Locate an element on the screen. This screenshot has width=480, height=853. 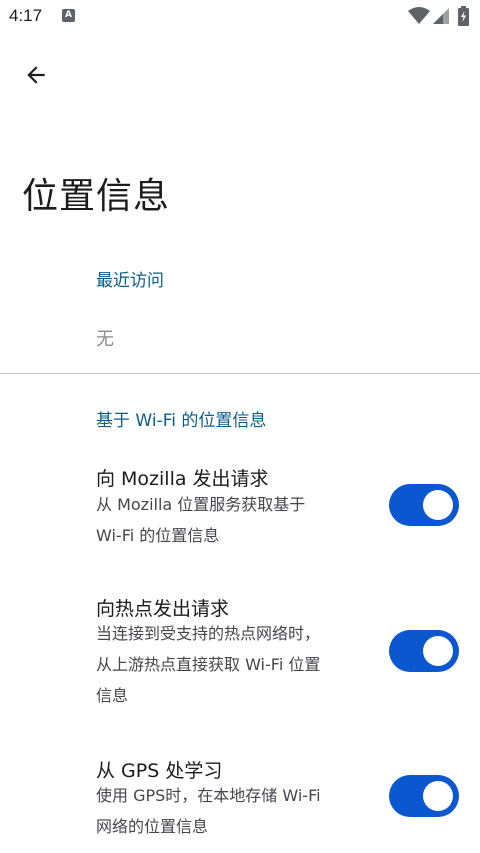
learn-from-gps-switch is located at coordinates (424, 796).